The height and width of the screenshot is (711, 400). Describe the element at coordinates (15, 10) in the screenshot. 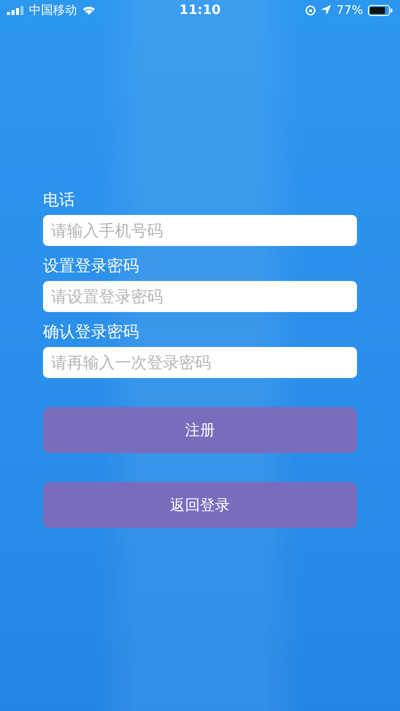

I see `signal-icon` at that location.